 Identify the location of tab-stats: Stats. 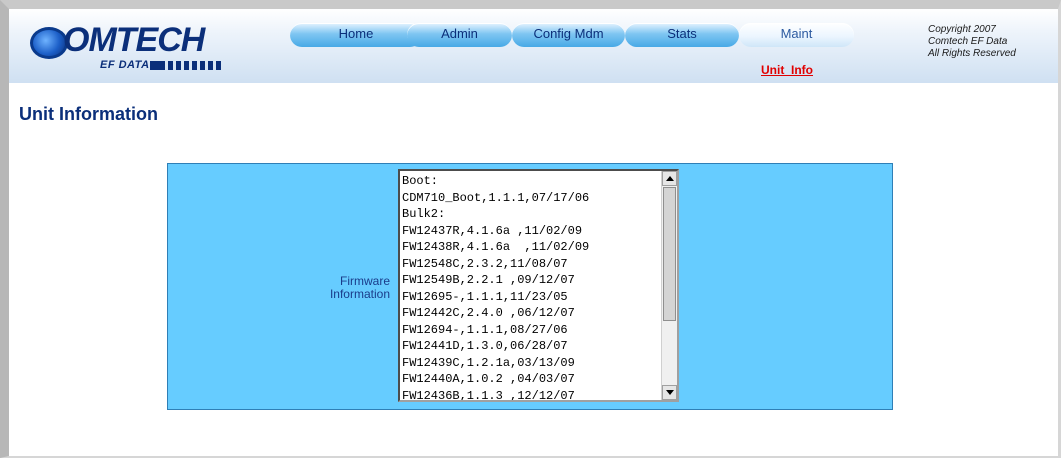
(682, 35).